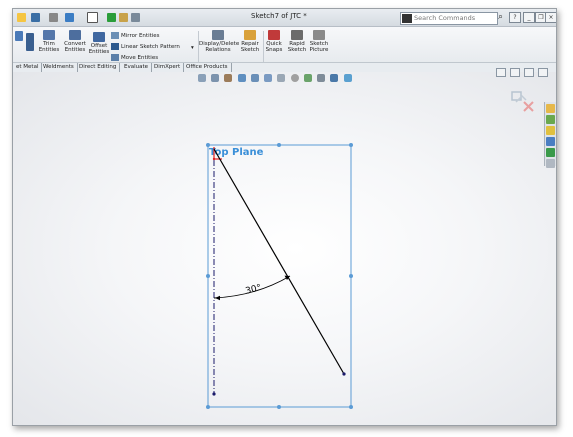 The width and height of the screenshot is (573, 437). What do you see at coordinates (550, 17) in the screenshot?
I see `close-icon: ×` at bounding box center [550, 17].